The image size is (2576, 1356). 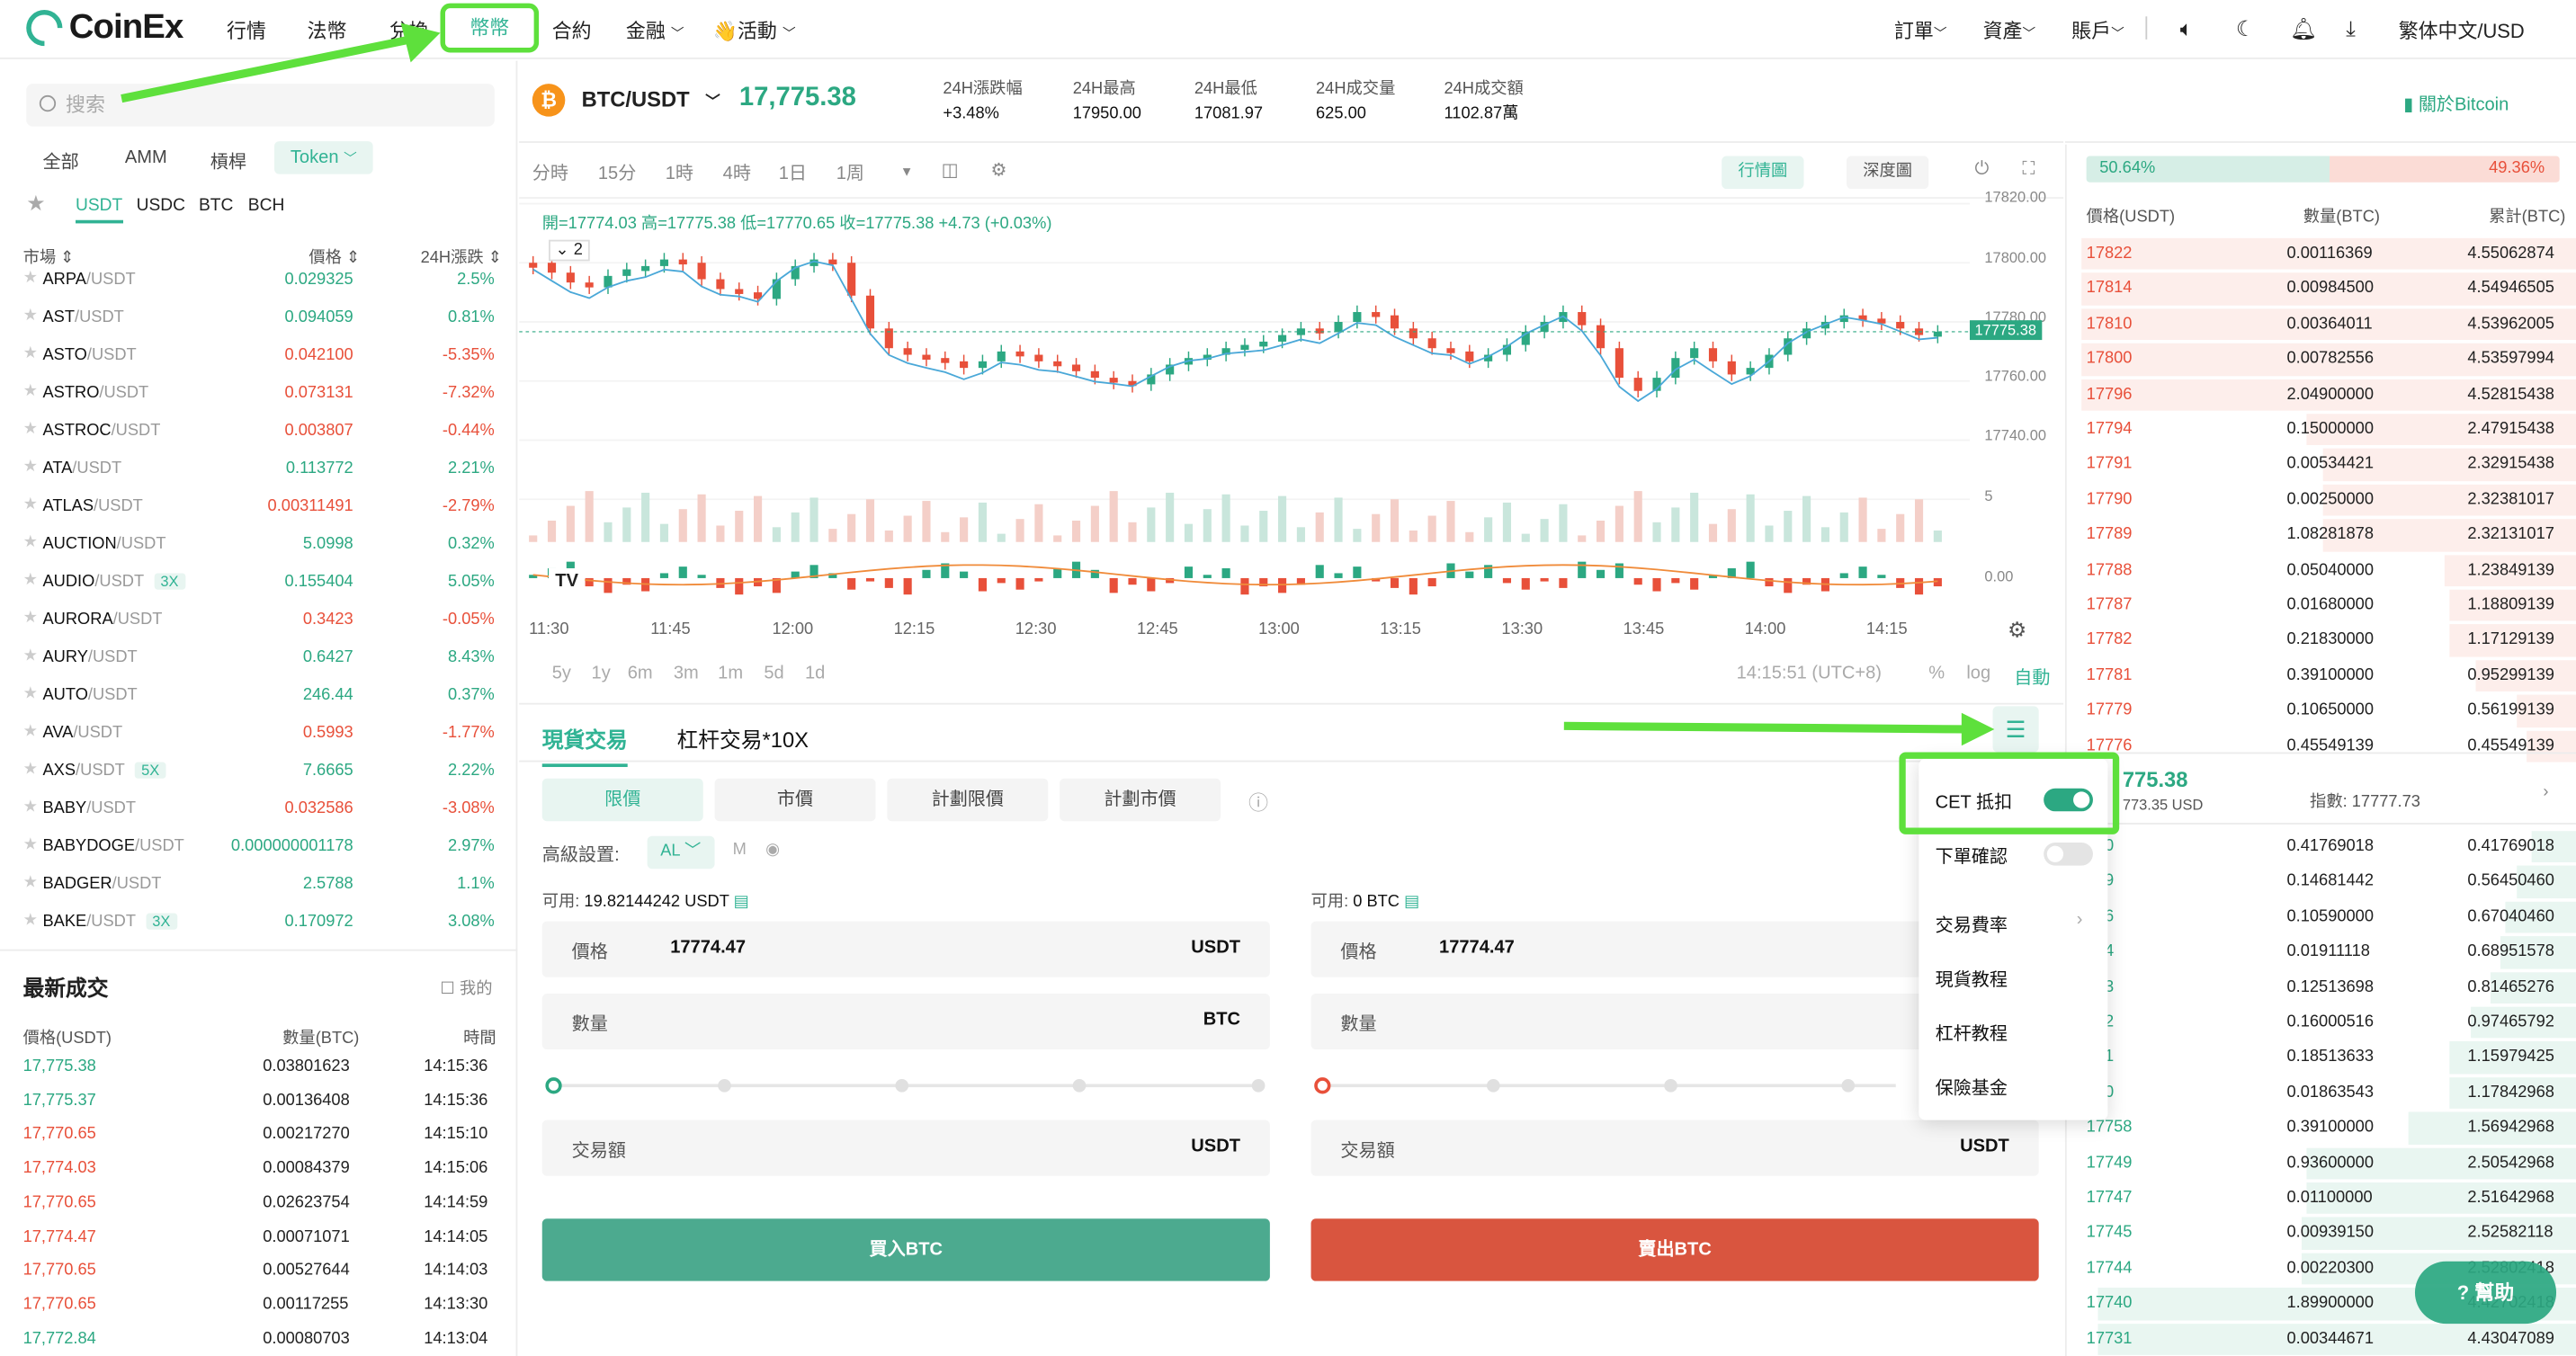 What do you see at coordinates (686, 673) in the screenshot?
I see `range-3m: 3m` at bounding box center [686, 673].